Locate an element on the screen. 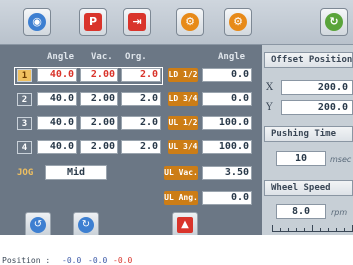 This screenshot has width=353, height=265. header-vac: Vac. is located at coordinates (102, 57).